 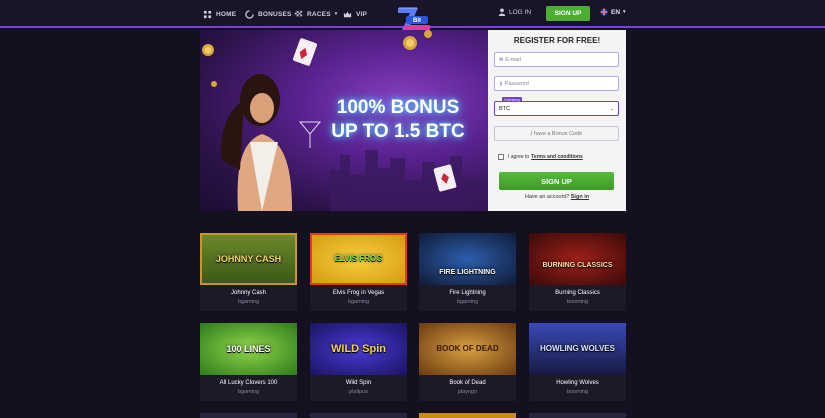 I want to click on game-art-title: HOWLING WOLVES, so click(x=577, y=348).